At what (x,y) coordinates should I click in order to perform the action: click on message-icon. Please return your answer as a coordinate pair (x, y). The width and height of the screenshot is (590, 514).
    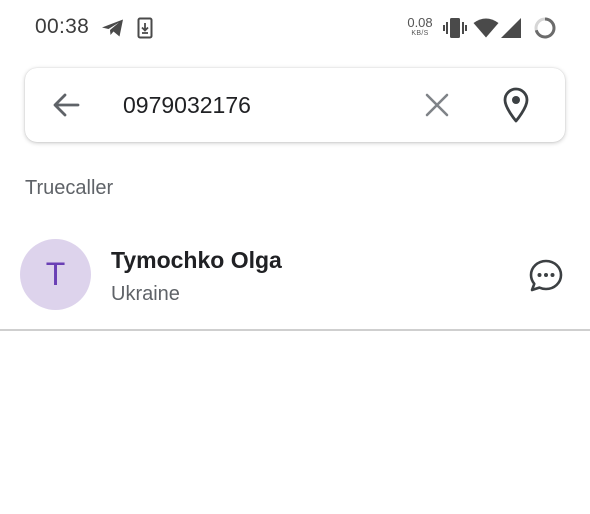
    Looking at the image, I should click on (546, 275).